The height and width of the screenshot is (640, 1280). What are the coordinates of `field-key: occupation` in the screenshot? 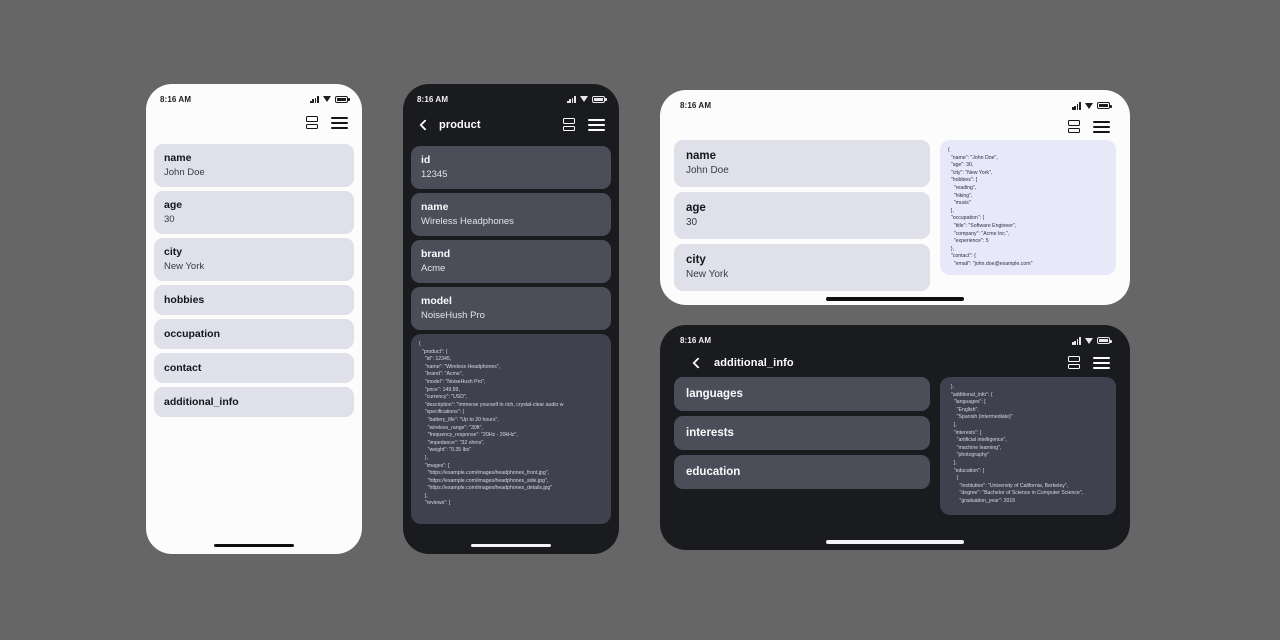 It's located at (192, 334).